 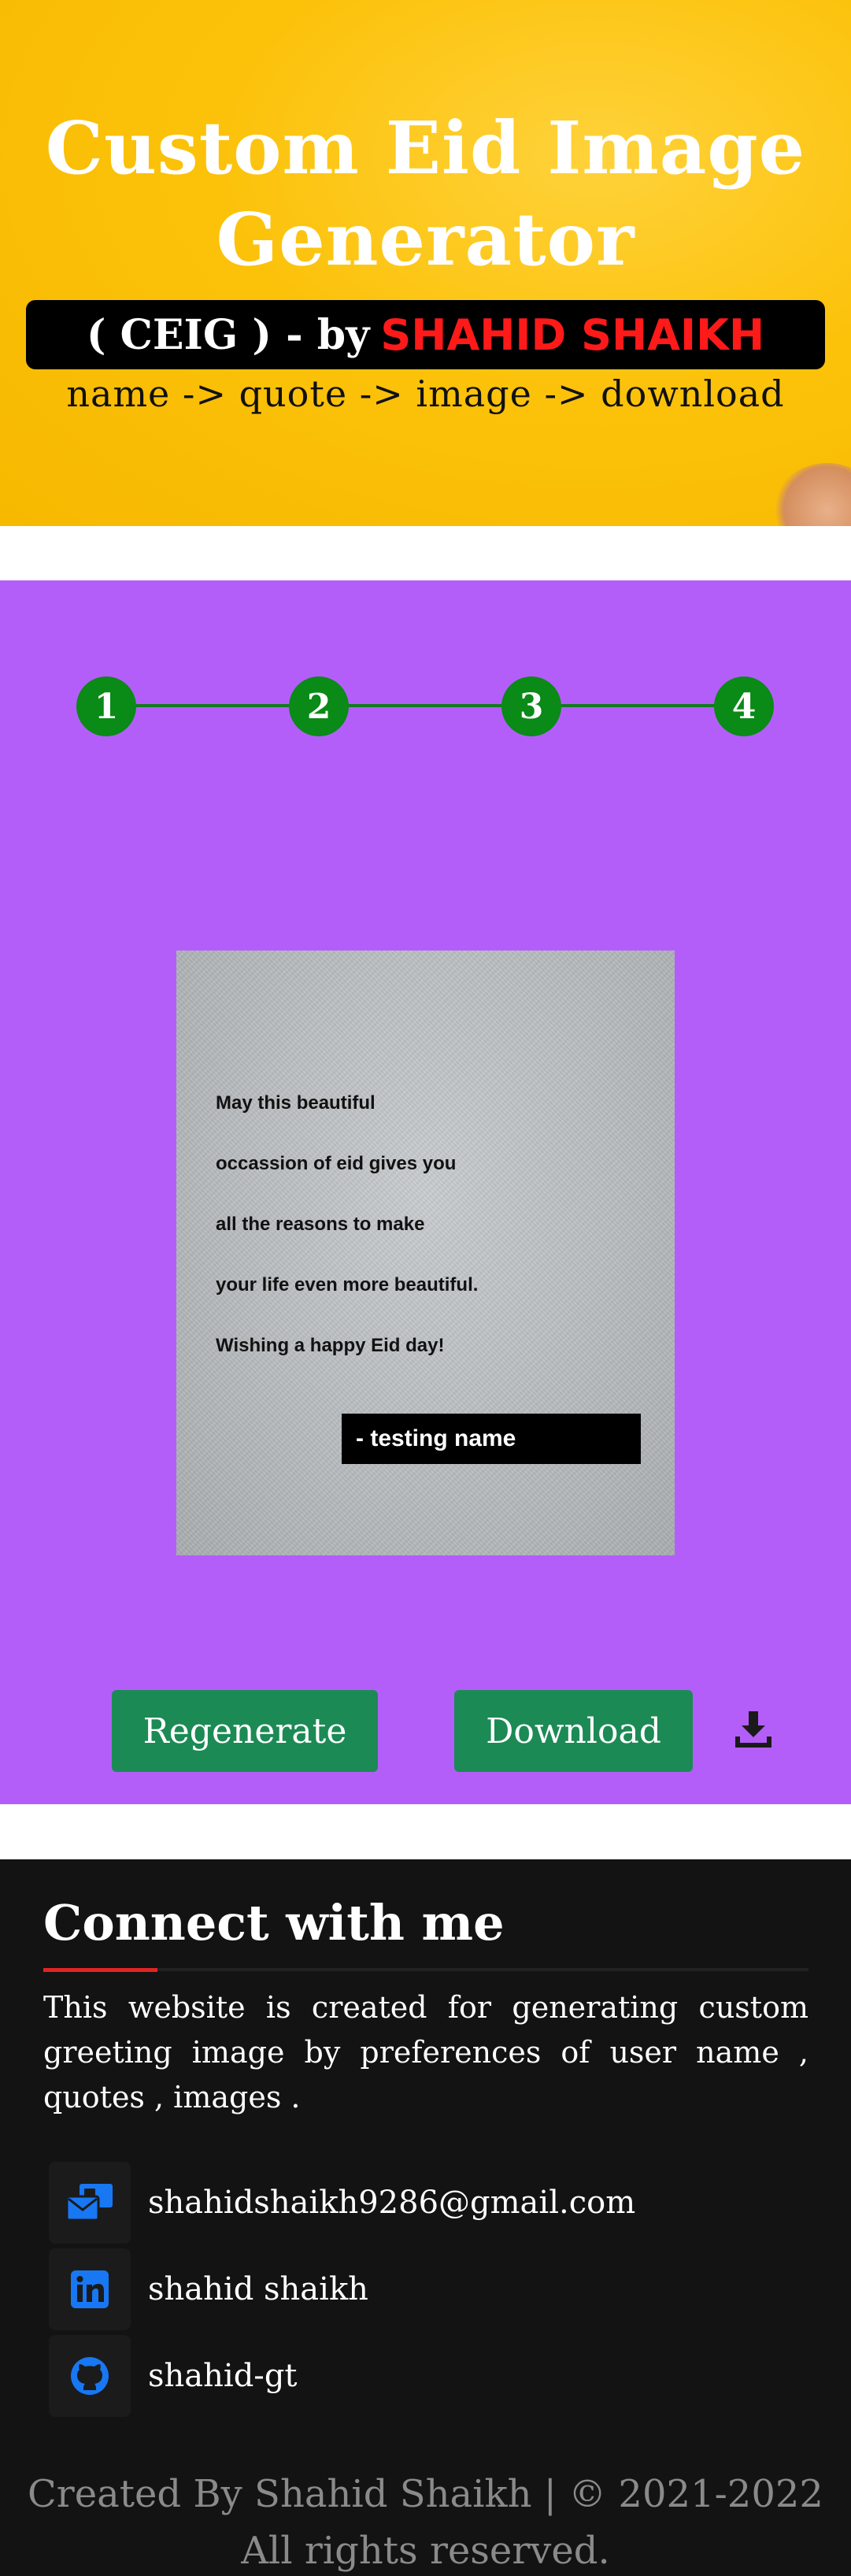 What do you see at coordinates (347, 1284) in the screenshot?
I see `quote-line: your life even more beautiful.` at bounding box center [347, 1284].